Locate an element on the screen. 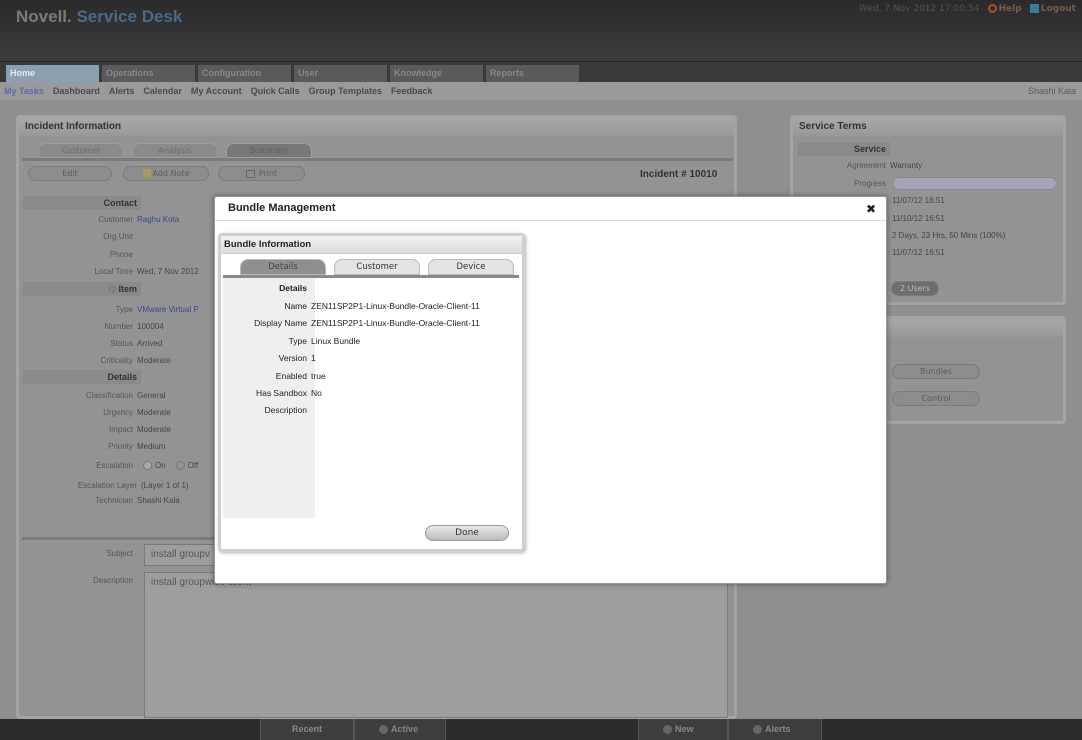  new-icon is located at coordinates (667, 730).